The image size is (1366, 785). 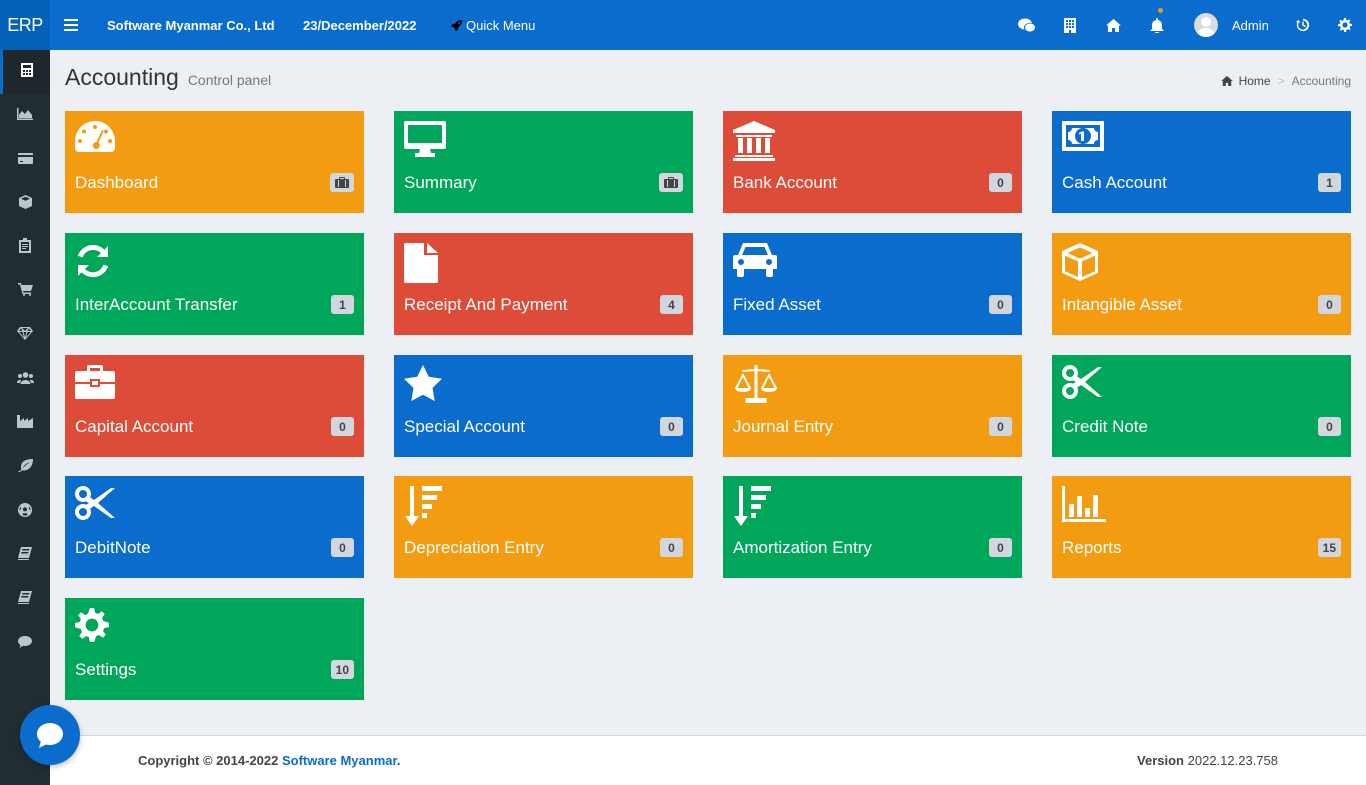 I want to click on menu-icon, so click(x=71, y=25).